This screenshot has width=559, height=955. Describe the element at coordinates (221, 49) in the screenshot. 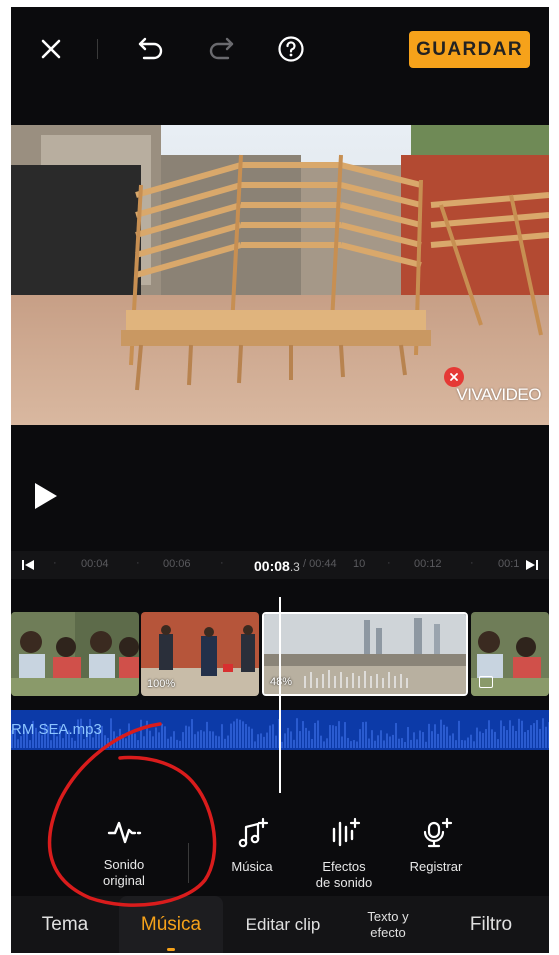

I see `redo-icon` at that location.